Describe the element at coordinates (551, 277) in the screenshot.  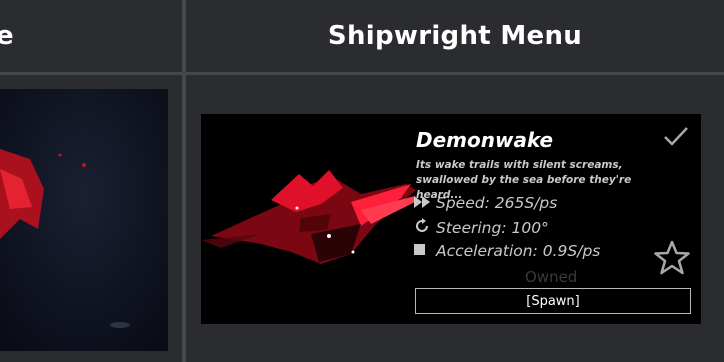
I see `owned-status: Owned` at that location.